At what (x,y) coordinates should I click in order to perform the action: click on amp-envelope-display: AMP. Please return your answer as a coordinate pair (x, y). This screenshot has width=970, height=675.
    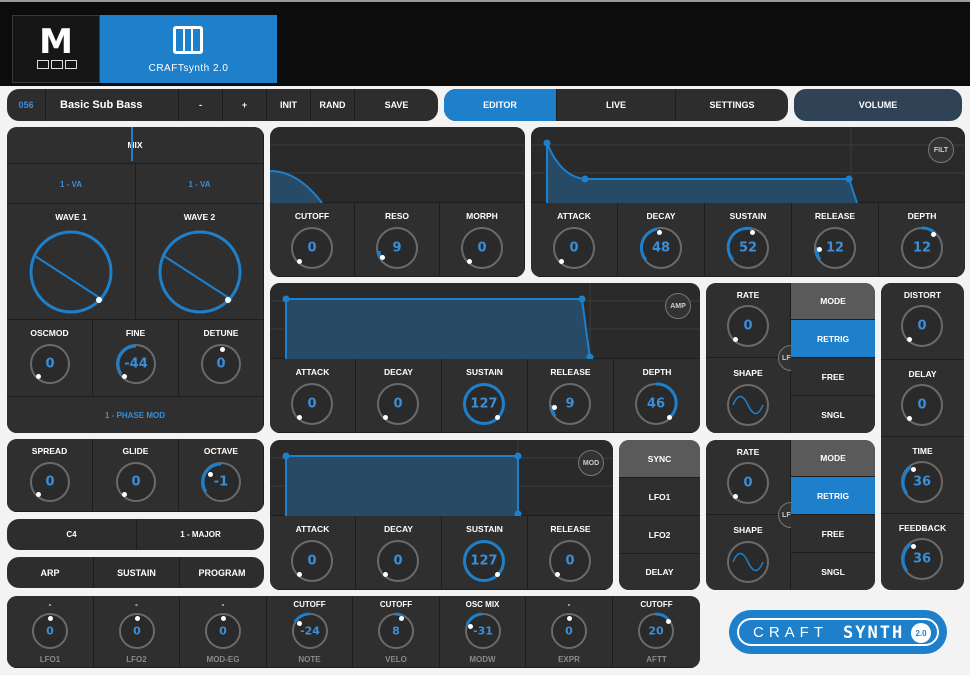
    Looking at the image, I should click on (485, 322).